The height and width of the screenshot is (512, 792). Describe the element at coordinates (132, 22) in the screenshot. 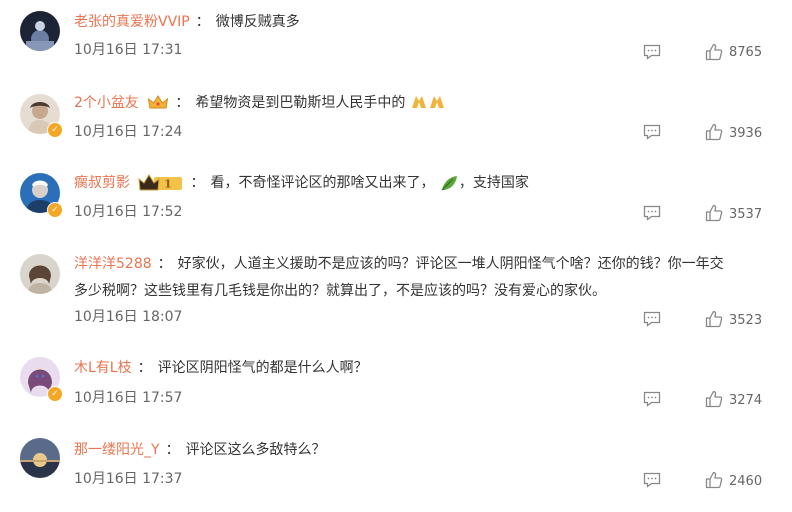

I see `username-link: 老张的真爱粉VVIP` at that location.